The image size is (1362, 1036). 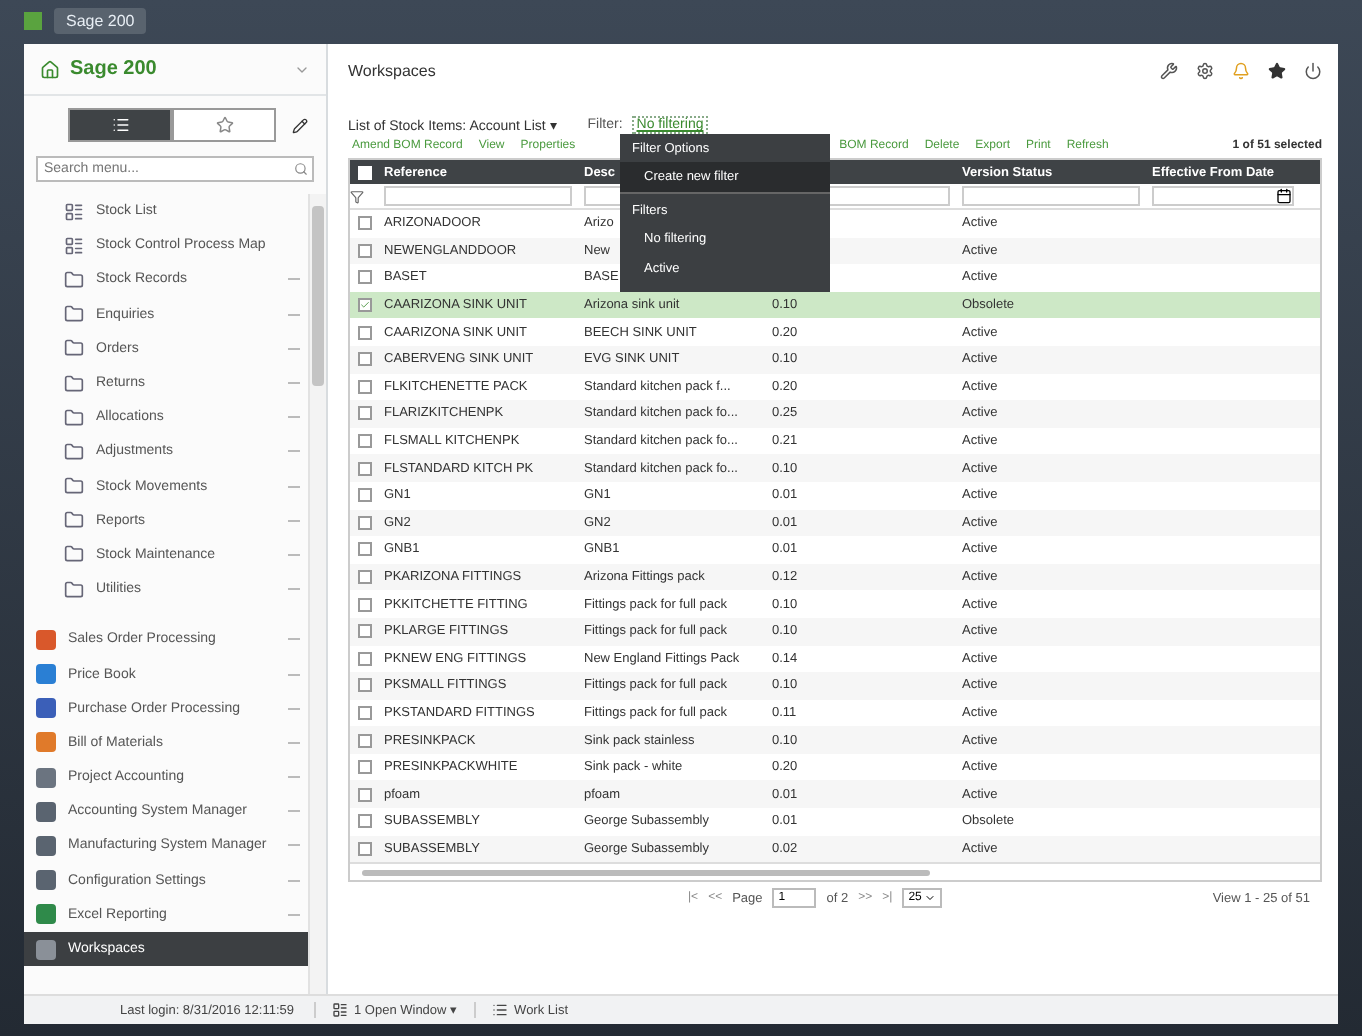 I want to click on caret-icon, so click(x=929, y=898).